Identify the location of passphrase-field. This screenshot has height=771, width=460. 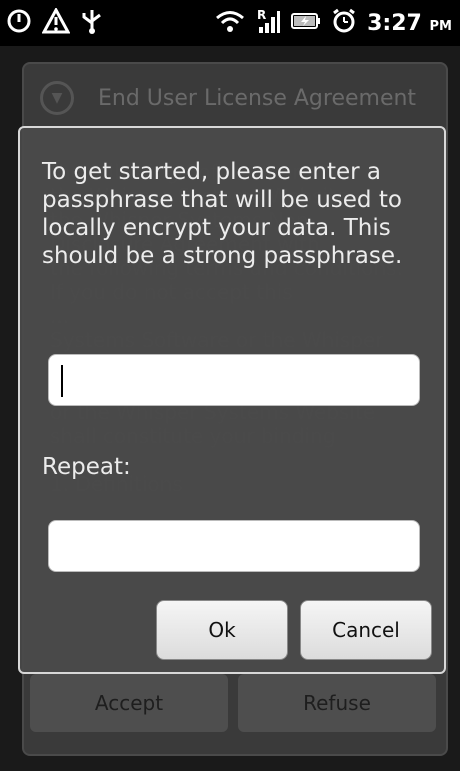
(234, 380).